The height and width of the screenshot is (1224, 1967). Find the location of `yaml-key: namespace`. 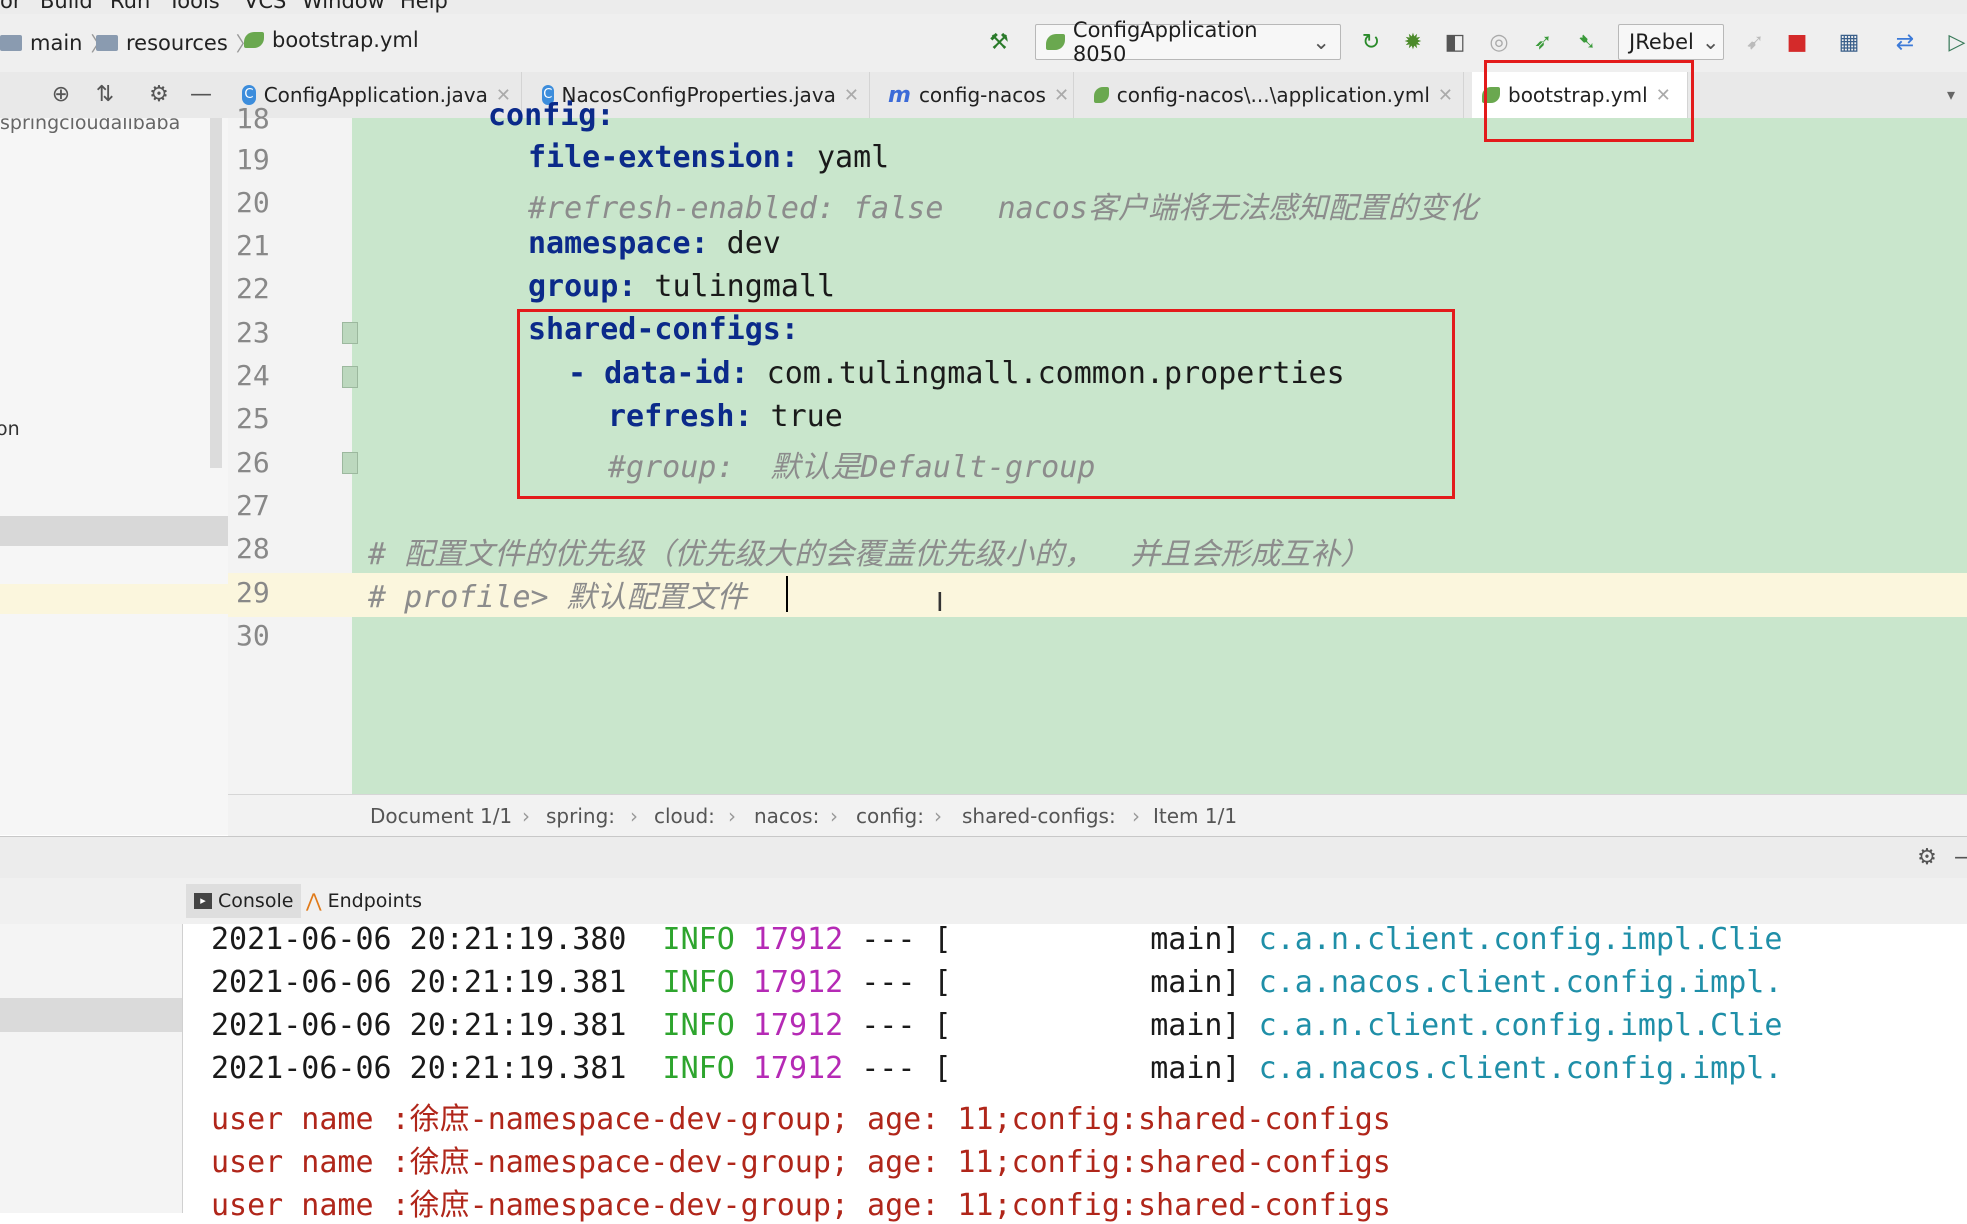

yaml-key: namespace is located at coordinates (609, 243).